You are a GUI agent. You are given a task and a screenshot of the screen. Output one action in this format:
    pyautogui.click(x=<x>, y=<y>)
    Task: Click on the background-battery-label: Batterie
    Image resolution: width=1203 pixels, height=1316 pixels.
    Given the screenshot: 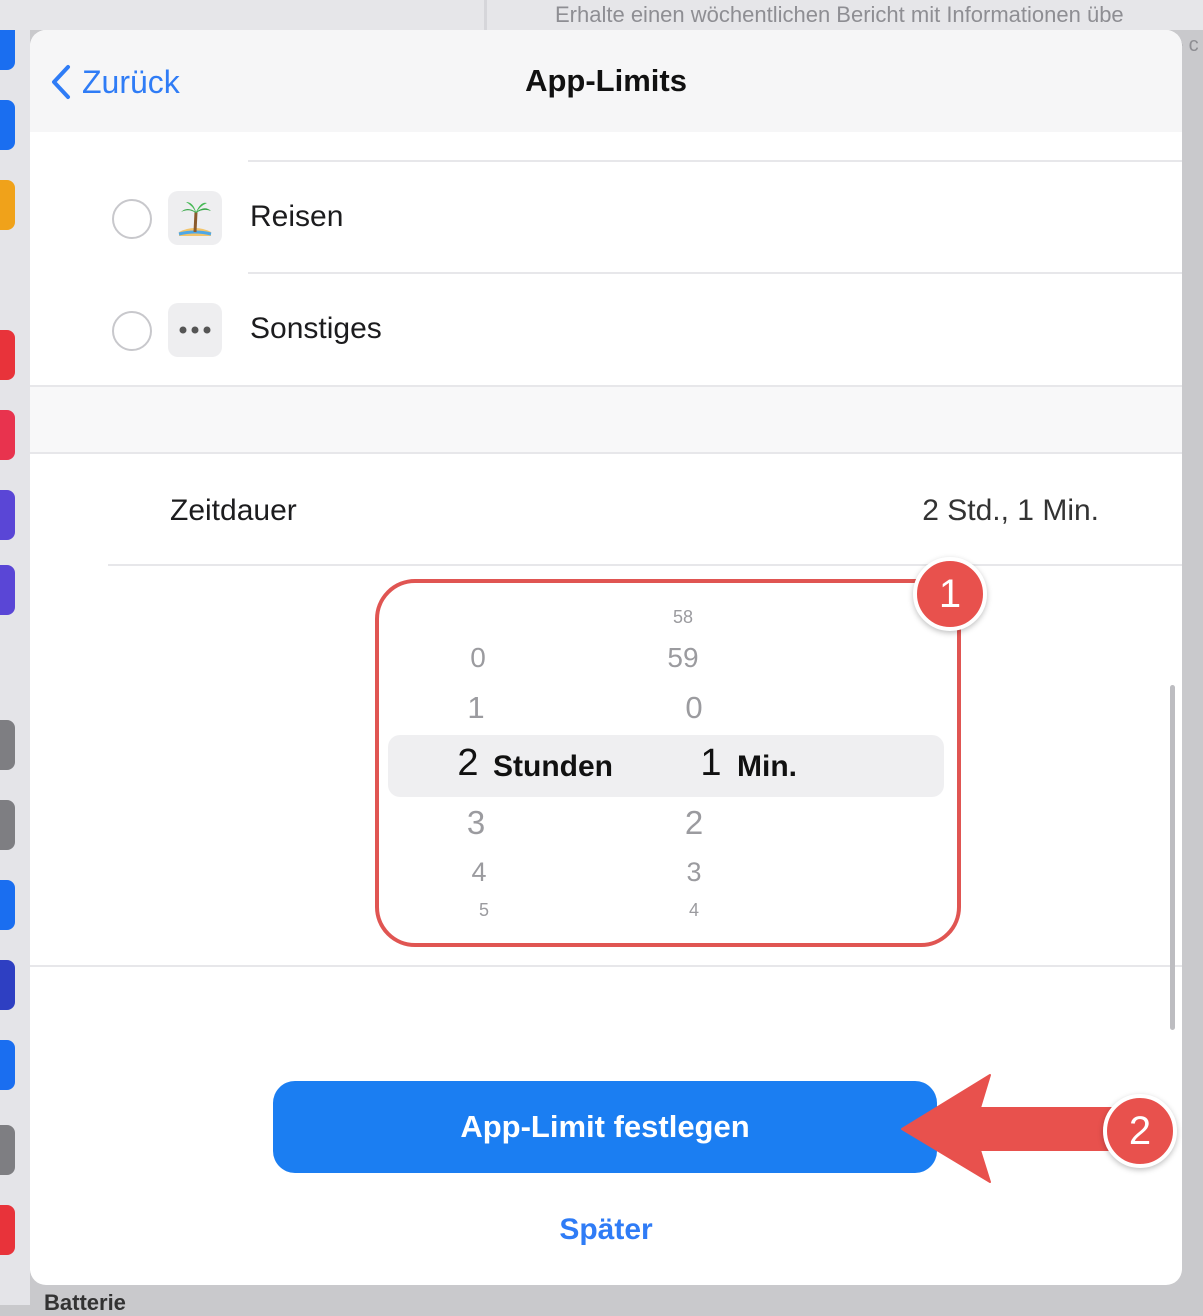 What is the action you would take?
    pyautogui.click(x=85, y=1302)
    